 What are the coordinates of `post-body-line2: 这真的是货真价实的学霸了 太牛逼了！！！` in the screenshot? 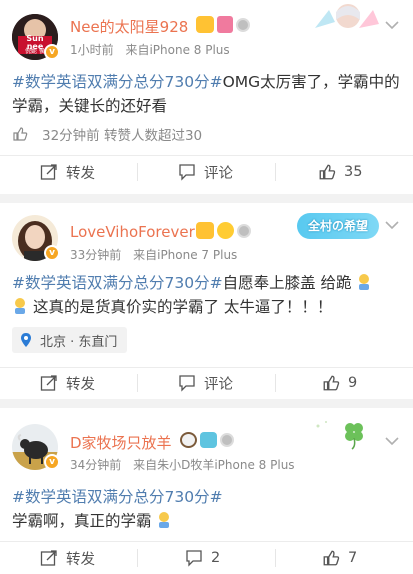 It's located at (182, 307).